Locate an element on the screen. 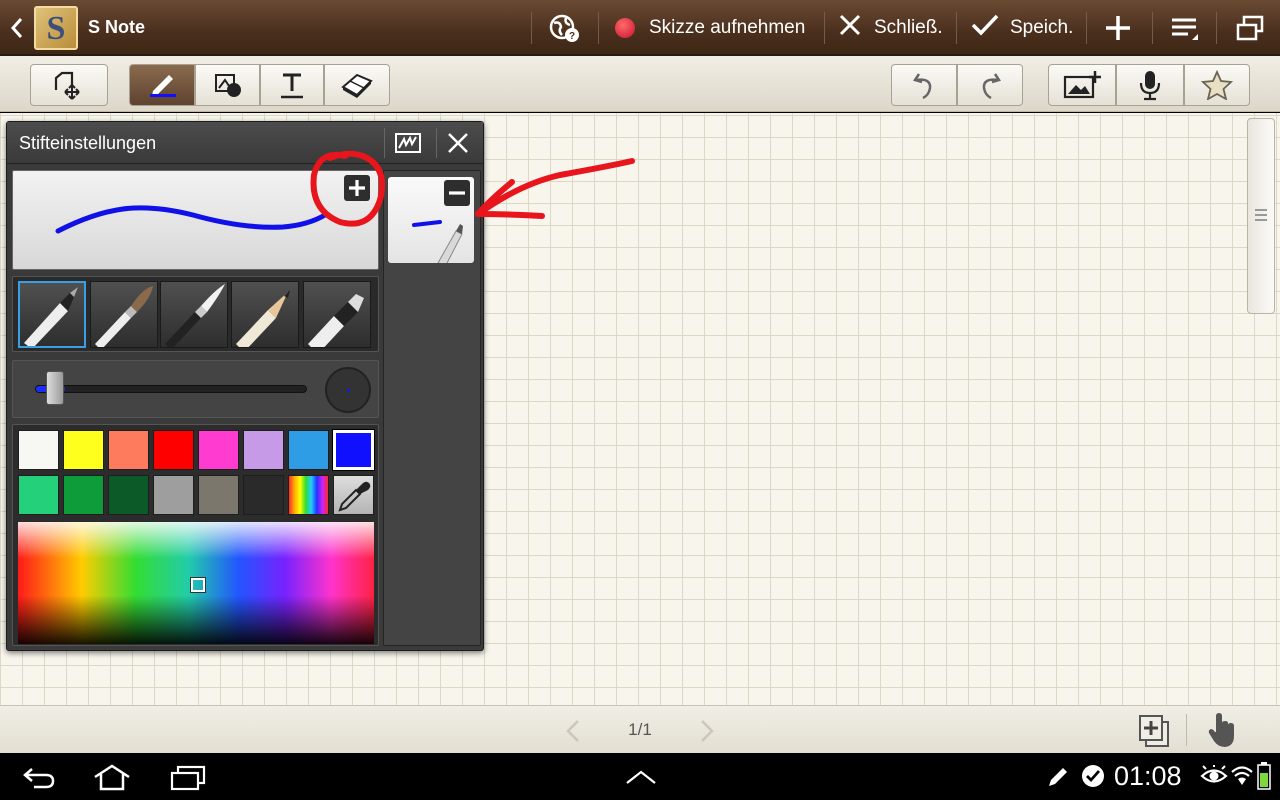 This screenshot has width=1280, height=800. size-preview-dot is located at coordinates (348, 390).